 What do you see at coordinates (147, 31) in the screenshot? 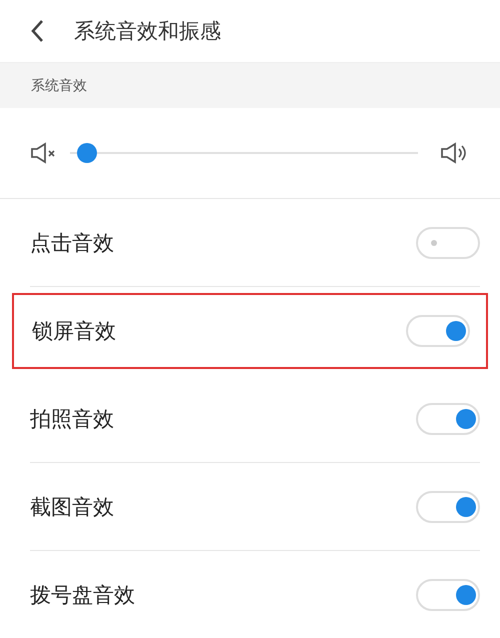
I see `page-title: 系统音效和振感` at bounding box center [147, 31].